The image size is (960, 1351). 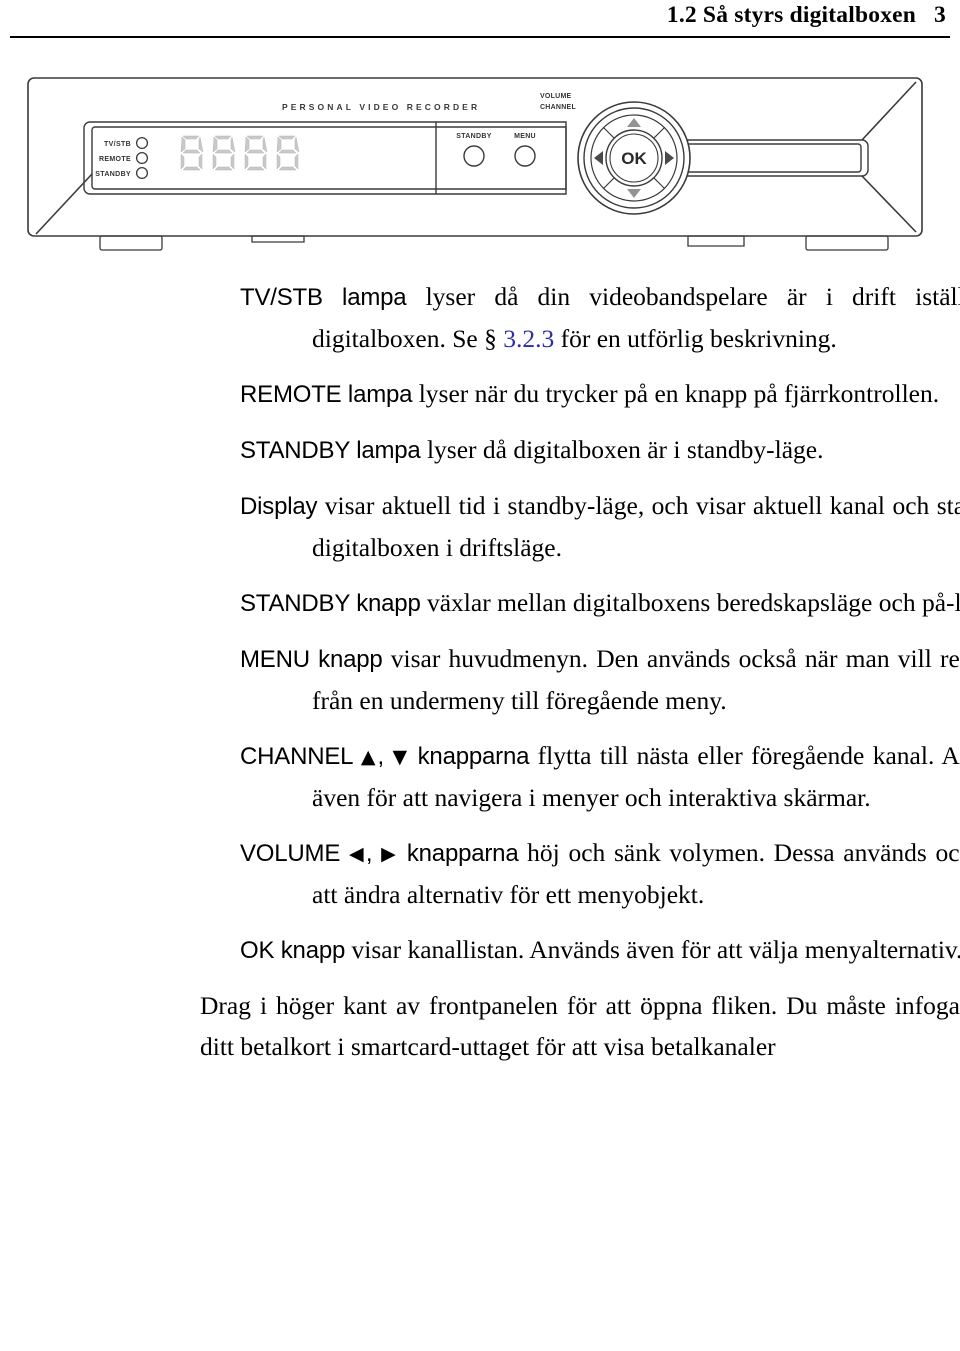 I want to click on brand-label: PERSONAL VIDEO RECORDER, so click(x=381, y=107).